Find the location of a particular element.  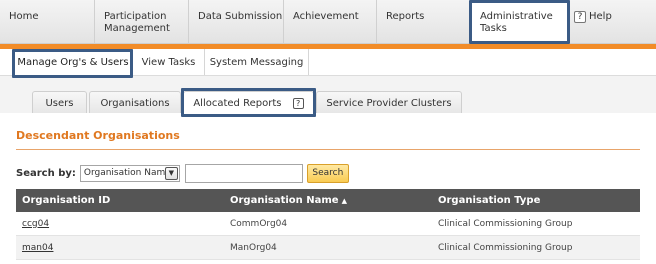

organisation-name-cell: CommOrg04 is located at coordinates (259, 223).